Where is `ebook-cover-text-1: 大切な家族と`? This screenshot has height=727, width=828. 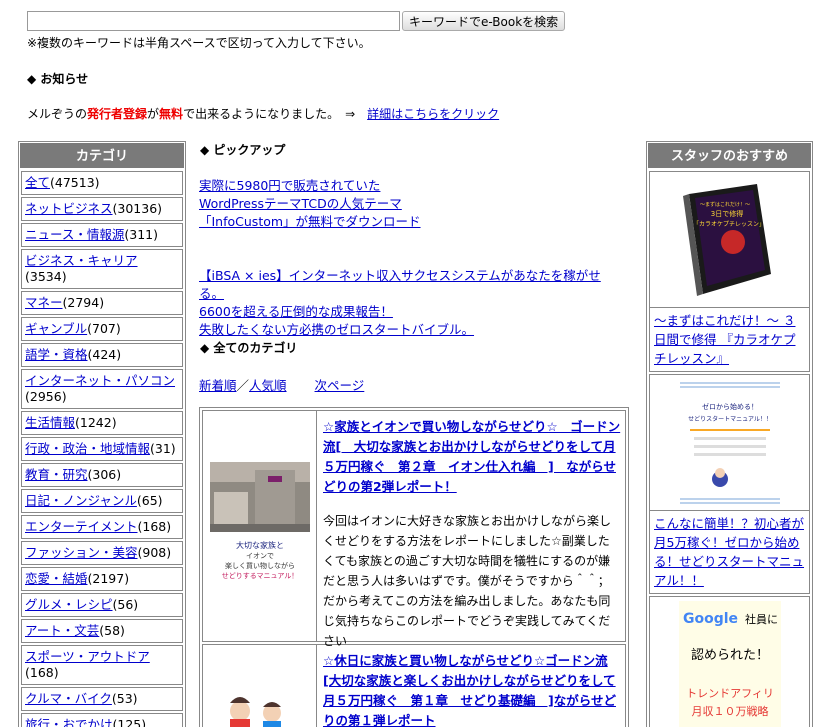 ebook-cover-text-1: 大切な家族と is located at coordinates (260, 545).